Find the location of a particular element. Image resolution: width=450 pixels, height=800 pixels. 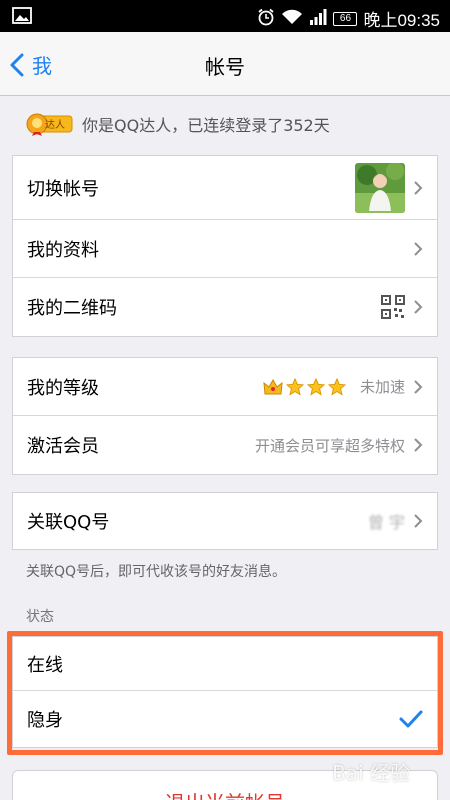

activate-member-hint: 开通会员可享超多特权 is located at coordinates (329, 445).